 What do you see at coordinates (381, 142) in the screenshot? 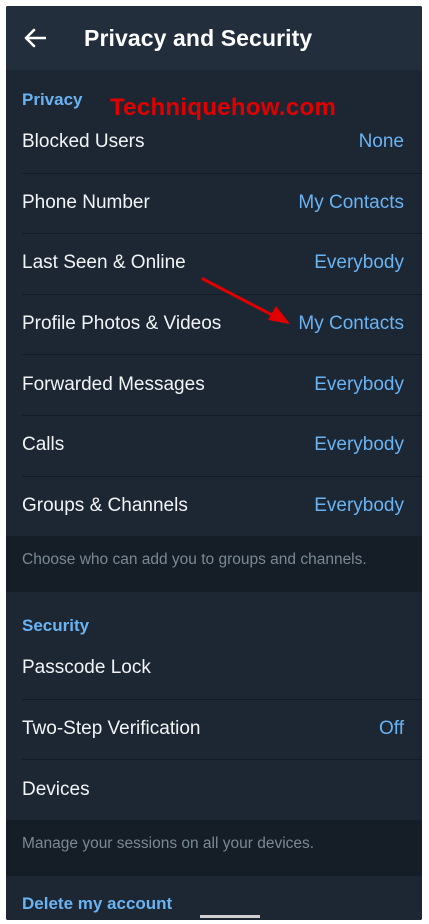
I see `row-value: None` at bounding box center [381, 142].